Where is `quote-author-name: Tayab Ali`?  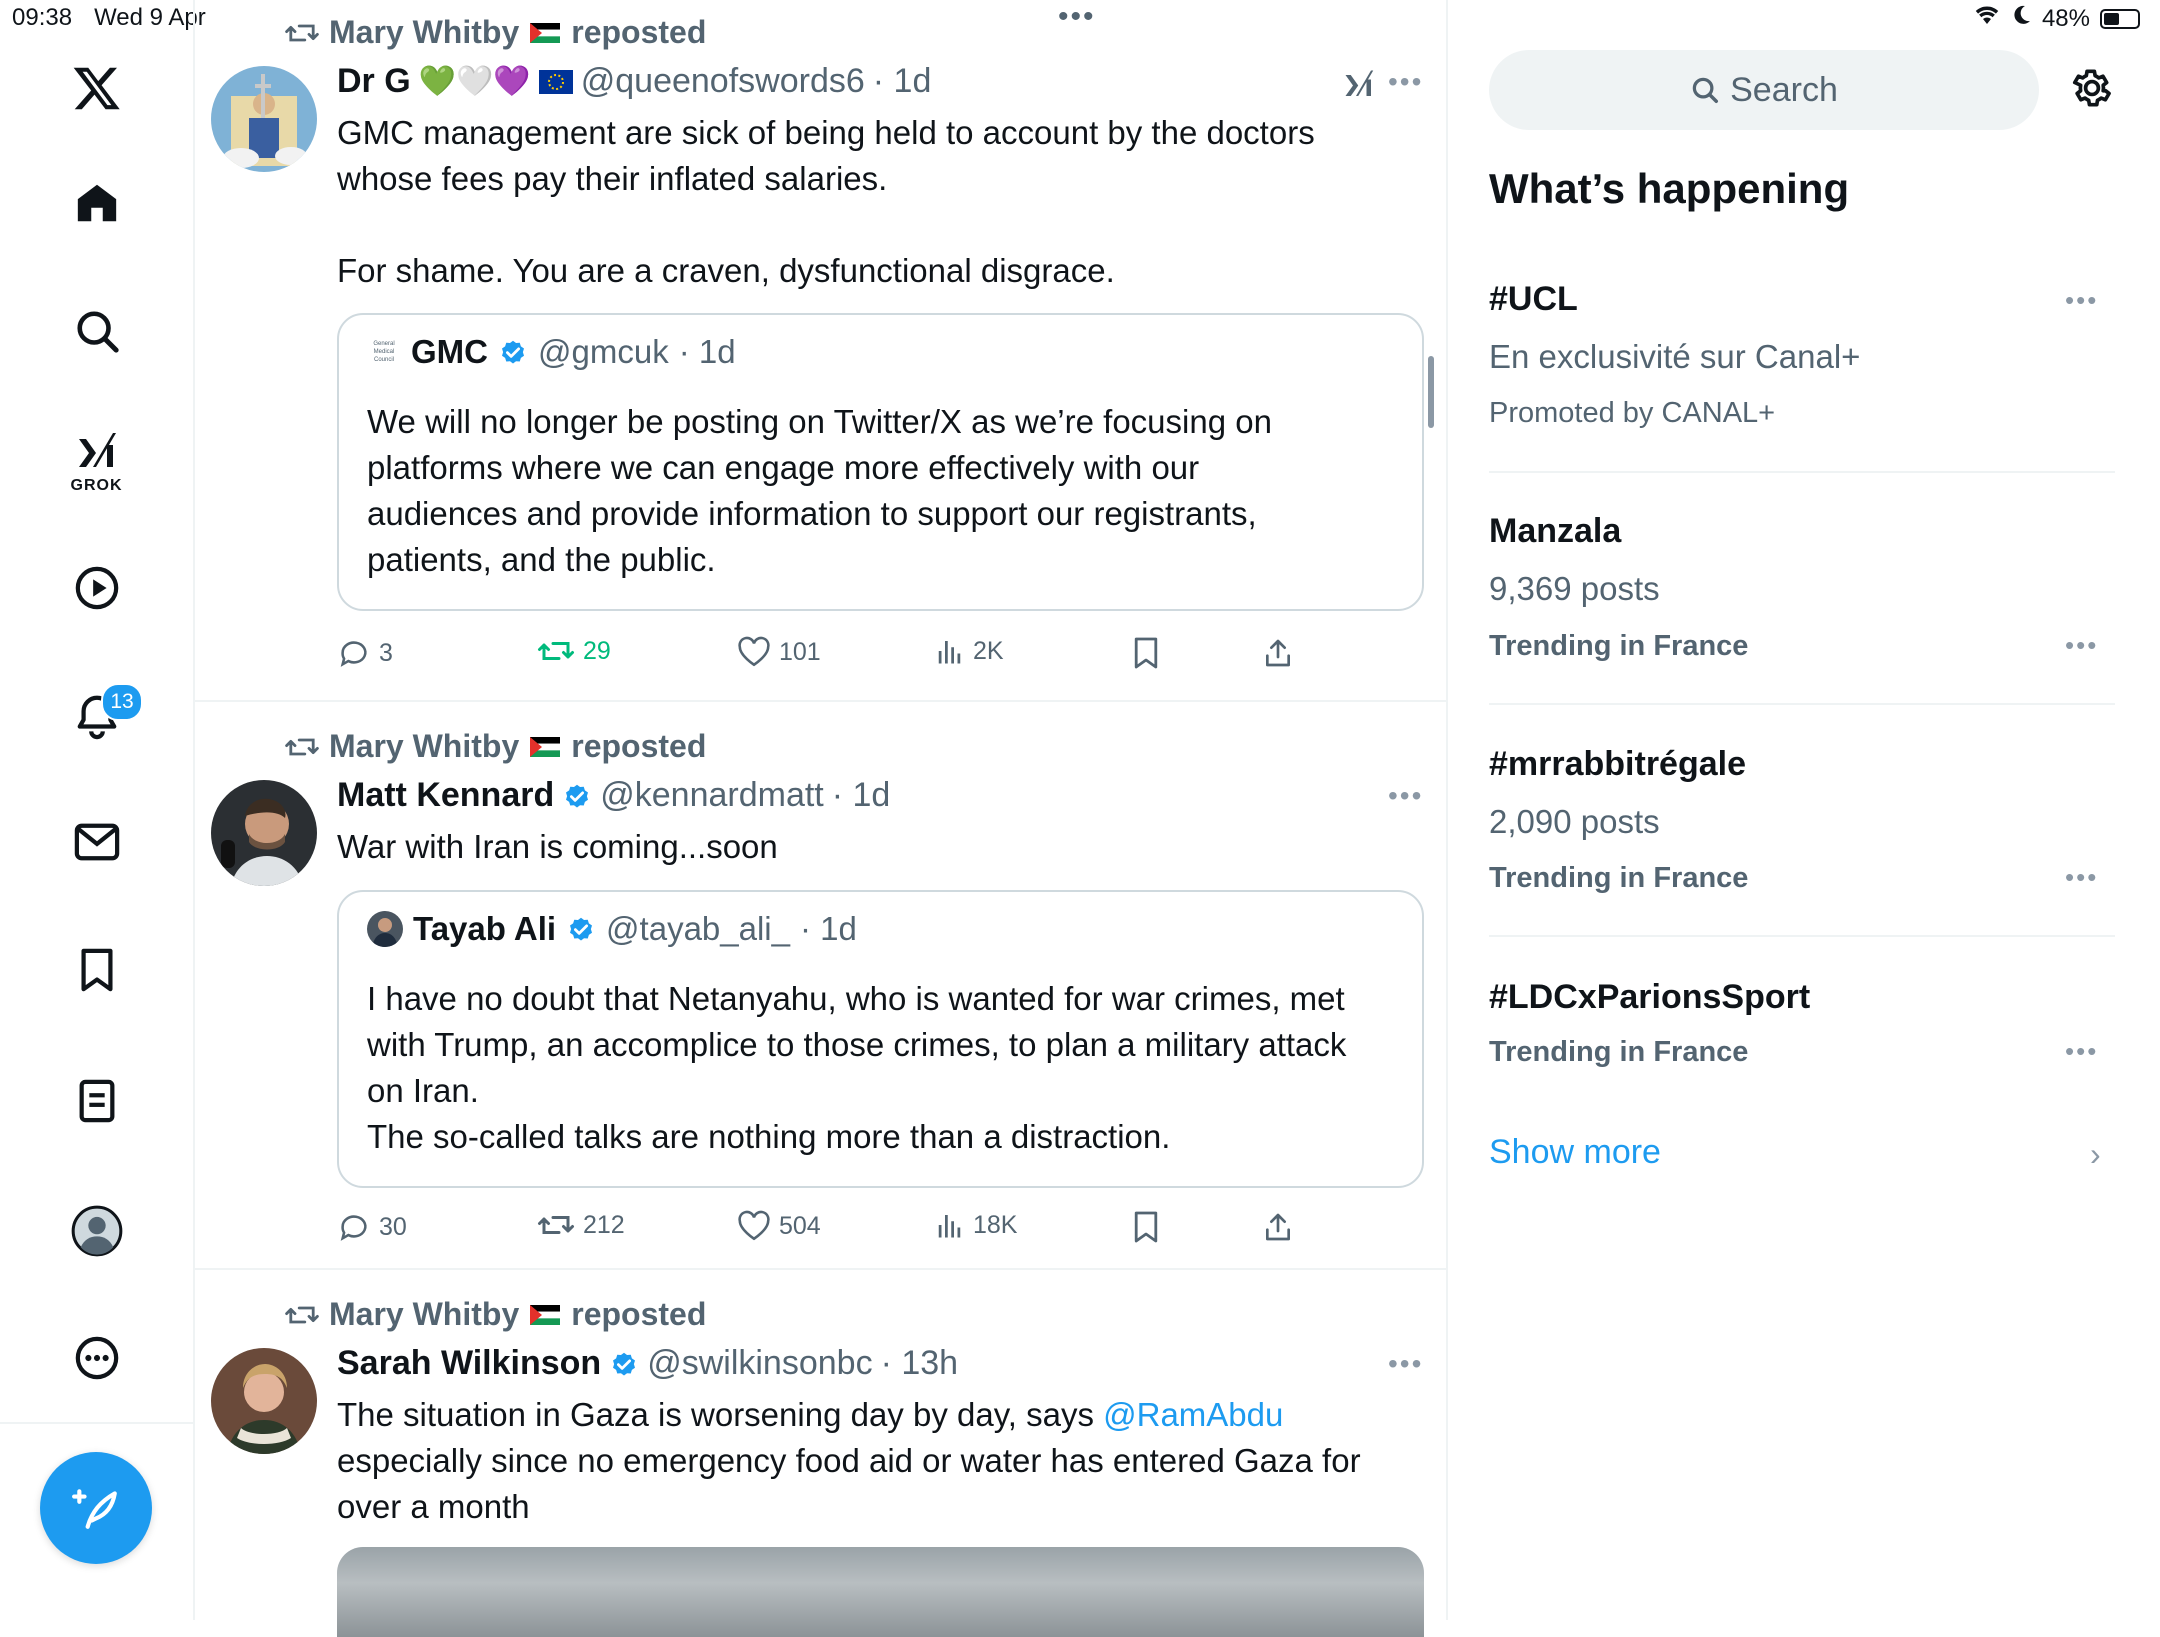
quote-author-name: Tayab Ali is located at coordinates (485, 928).